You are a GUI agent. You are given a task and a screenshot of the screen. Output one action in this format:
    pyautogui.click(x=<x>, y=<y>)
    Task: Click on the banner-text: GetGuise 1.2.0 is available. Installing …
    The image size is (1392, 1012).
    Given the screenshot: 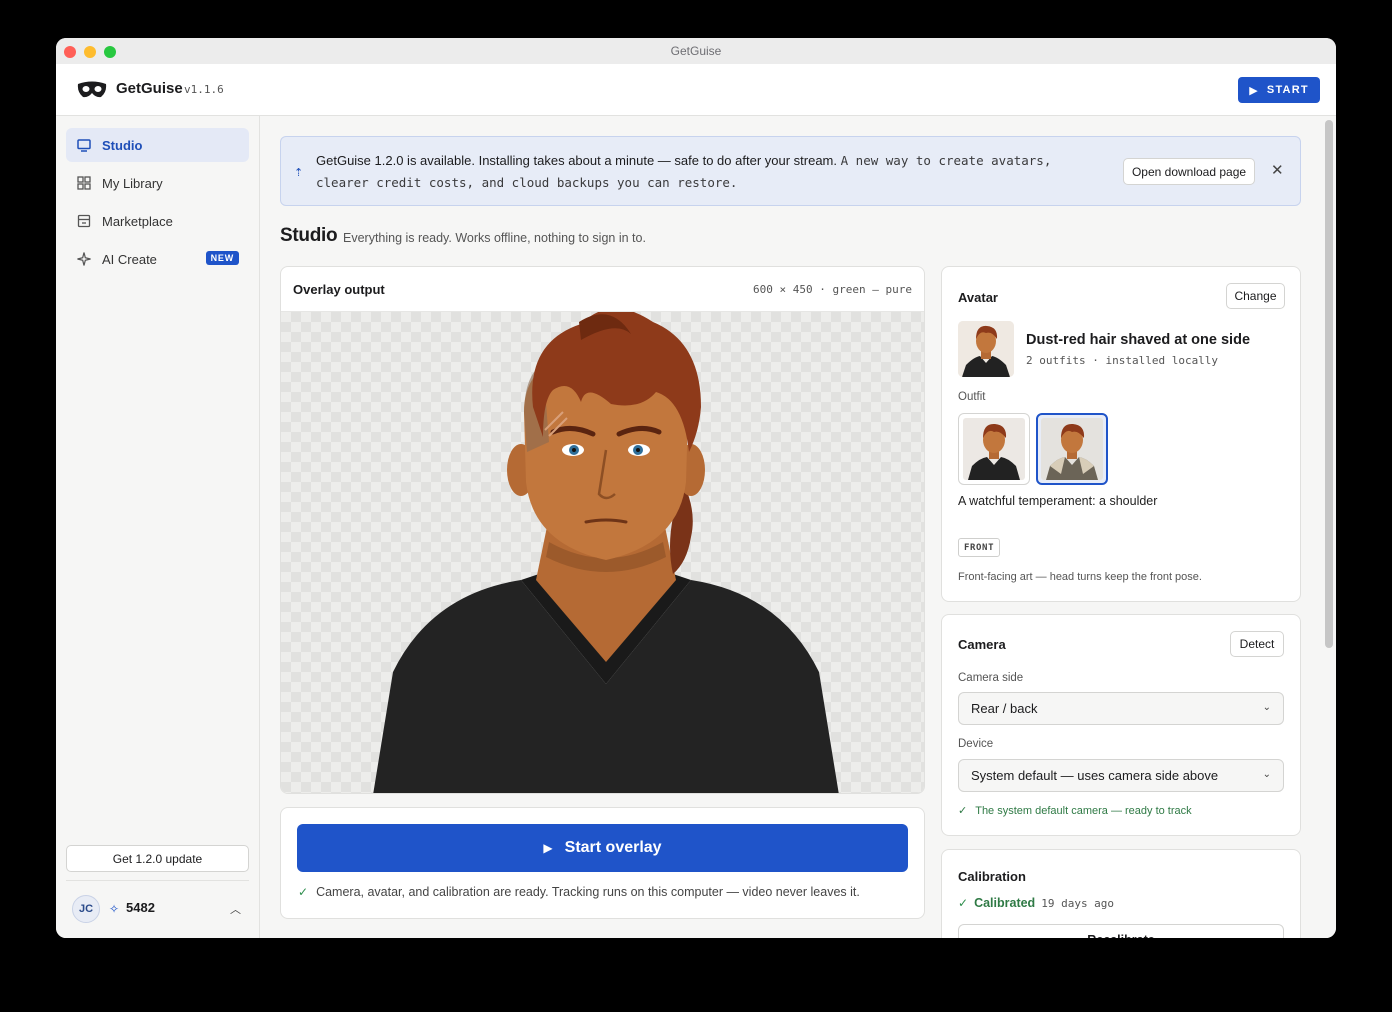 What is the action you would take?
    pyautogui.click(x=711, y=172)
    